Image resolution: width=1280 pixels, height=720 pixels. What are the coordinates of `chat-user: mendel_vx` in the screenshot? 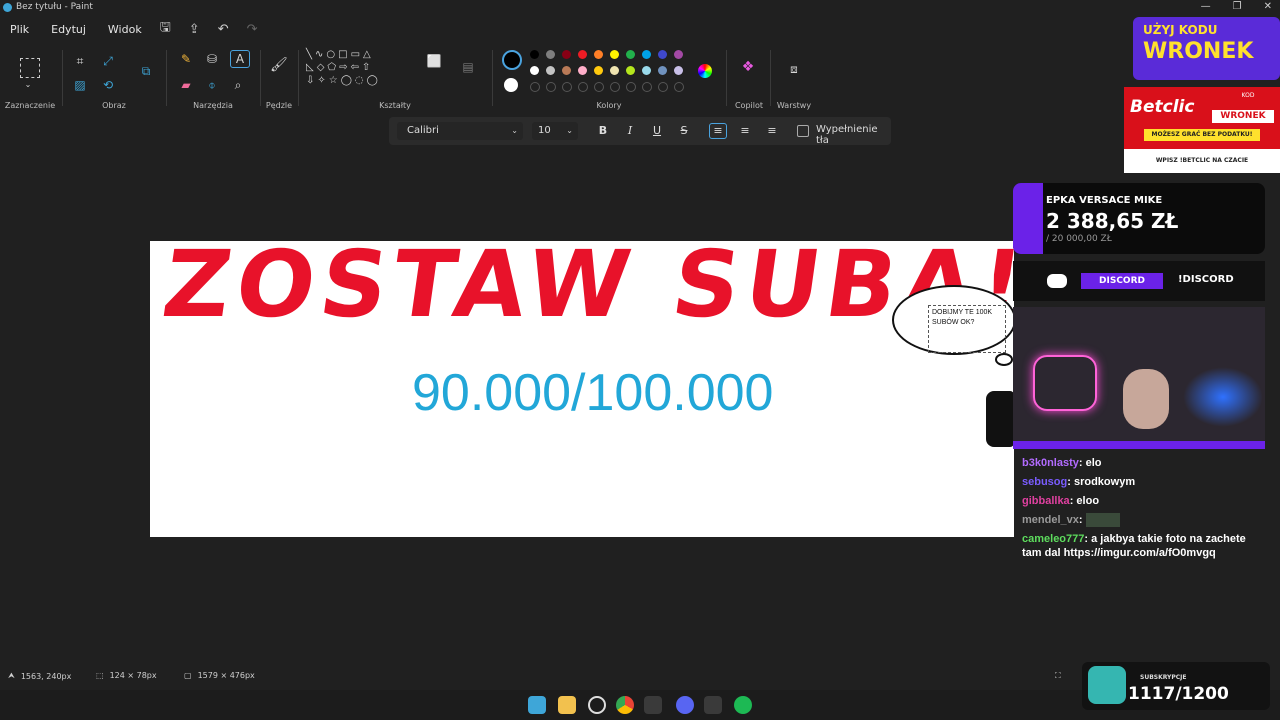 It's located at (1050, 520).